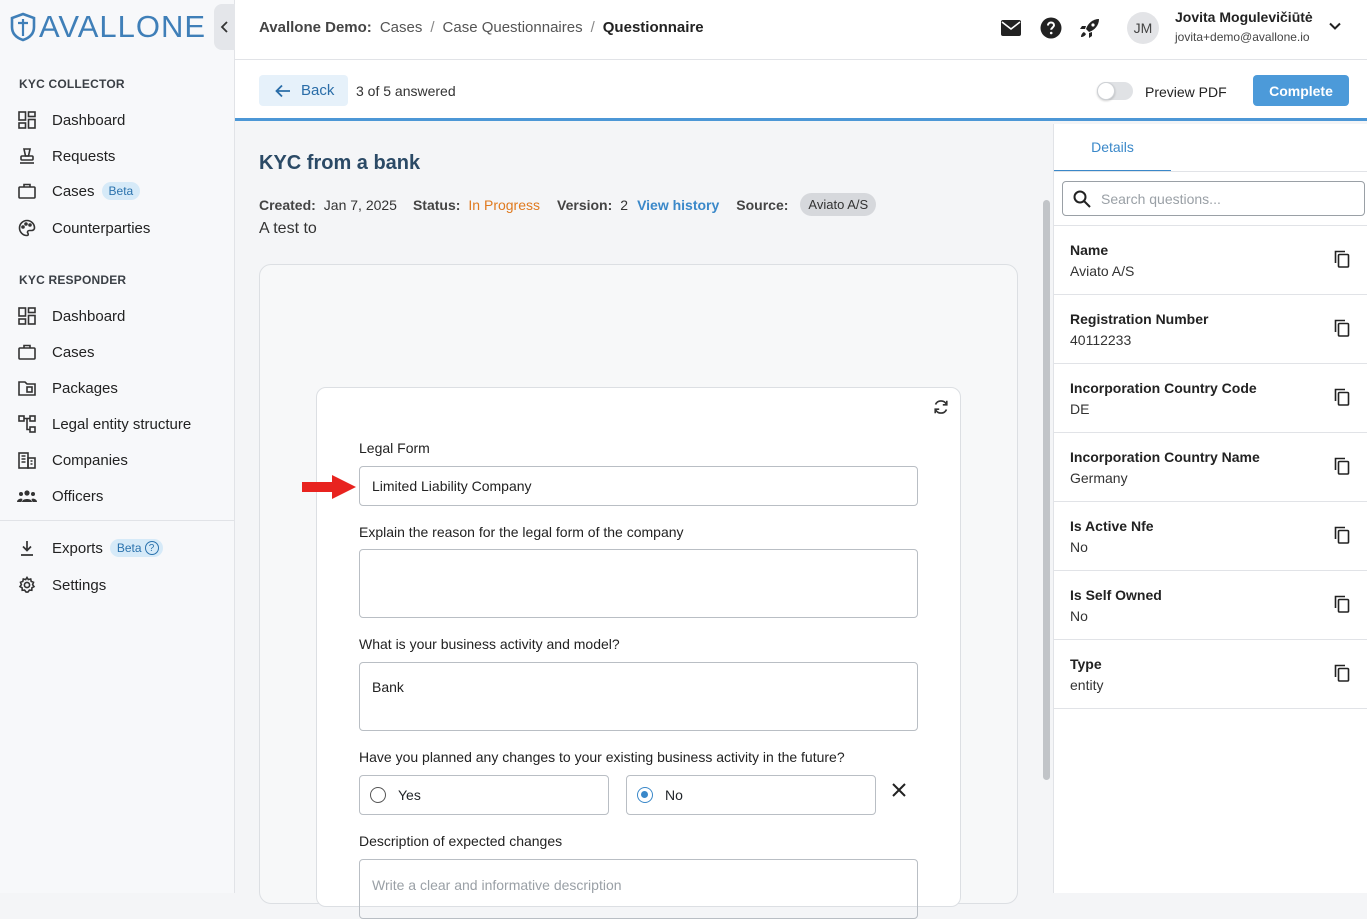  I want to click on sidebar-item-officers: Officers, so click(117, 496).